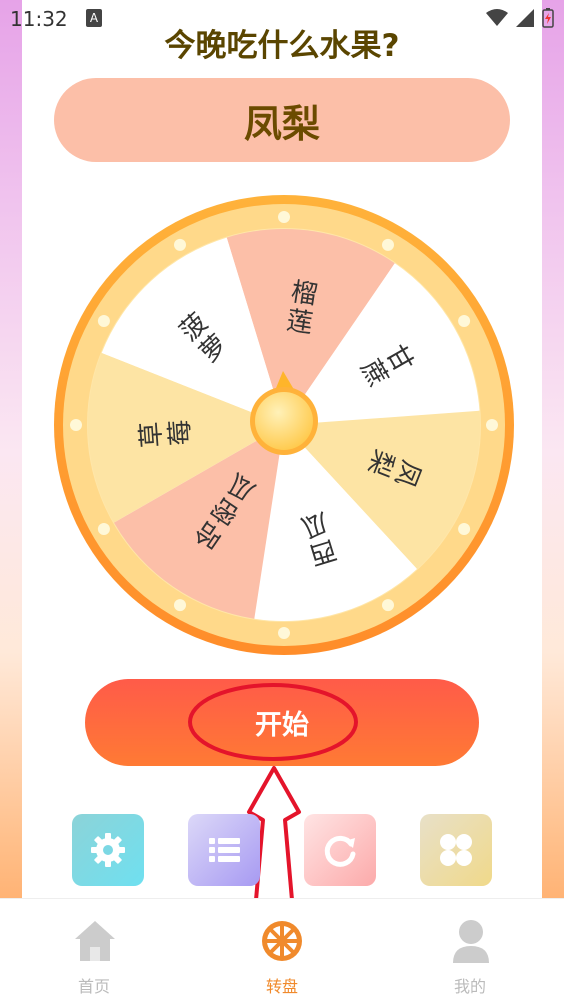 The width and height of the screenshot is (564, 1004). I want to click on list-icon, so click(224, 850).